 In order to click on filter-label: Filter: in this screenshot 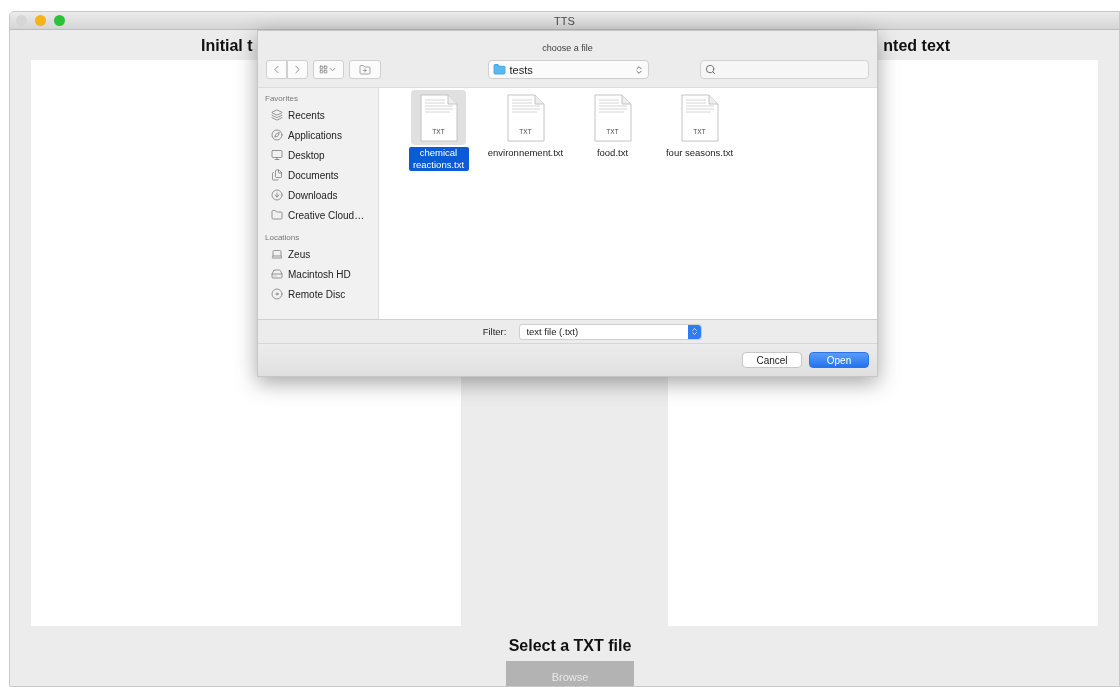, I will do `click(494, 331)`.